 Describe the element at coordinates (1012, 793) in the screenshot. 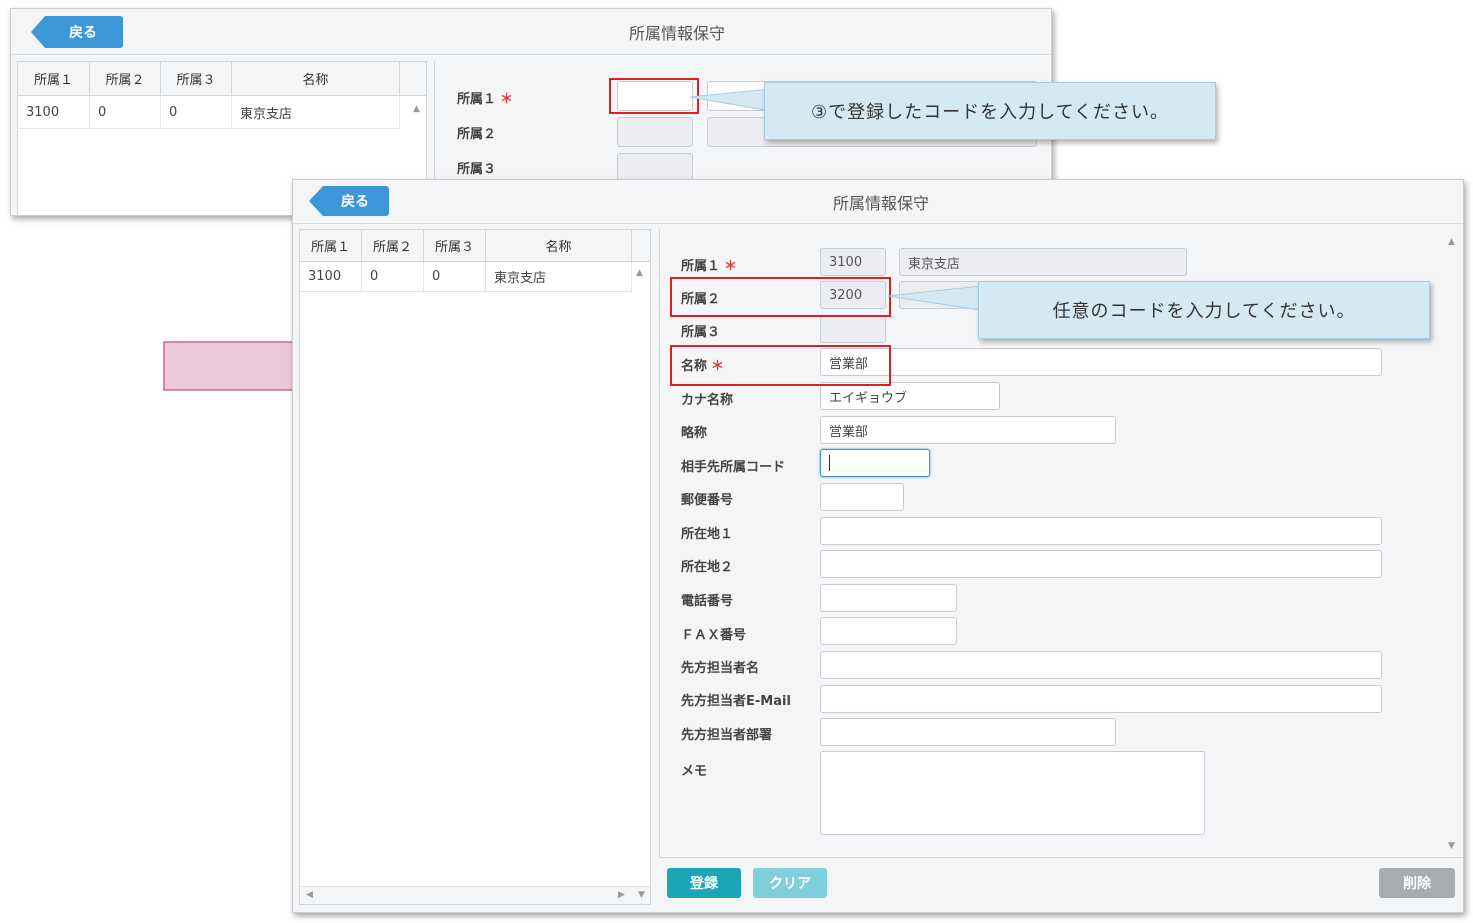

I see `memo-textarea` at that location.